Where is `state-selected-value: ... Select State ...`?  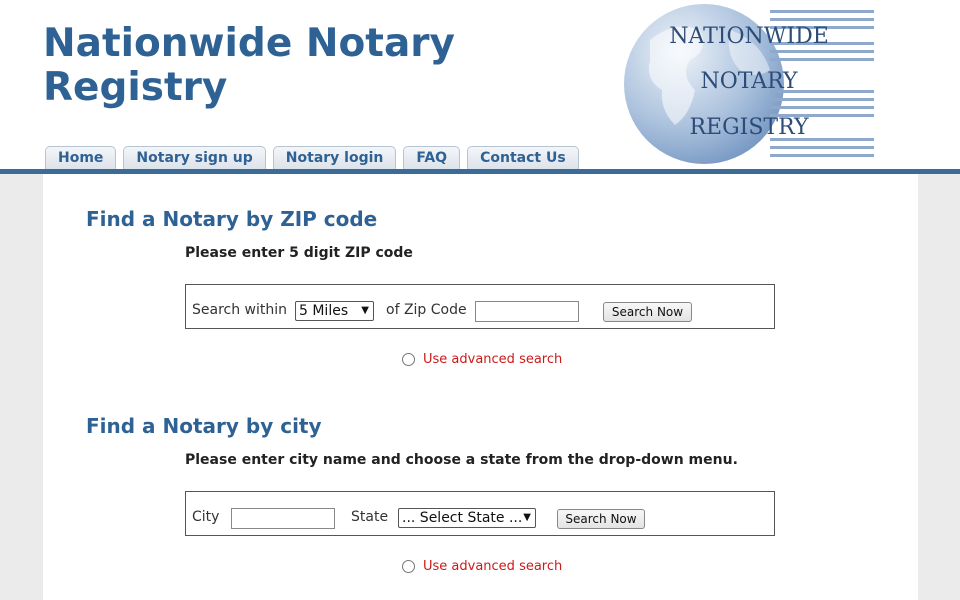 state-selected-value: ... Select State ... is located at coordinates (462, 518).